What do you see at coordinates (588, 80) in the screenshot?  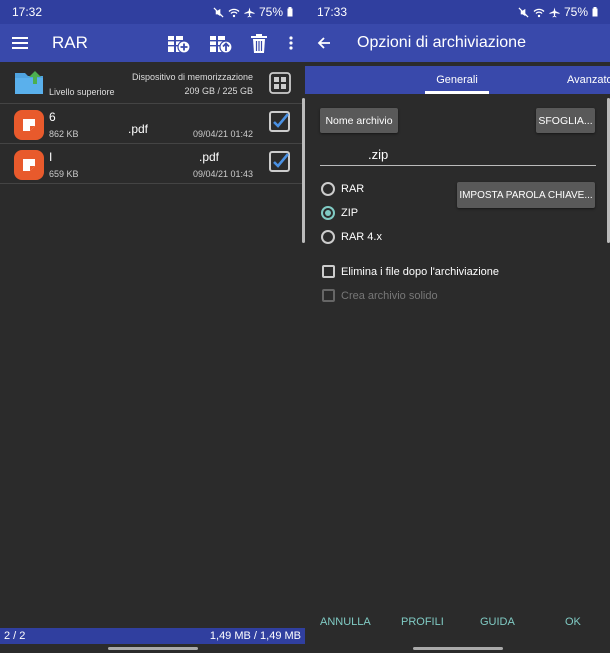 I see `tab-advanced: Avanzato` at bounding box center [588, 80].